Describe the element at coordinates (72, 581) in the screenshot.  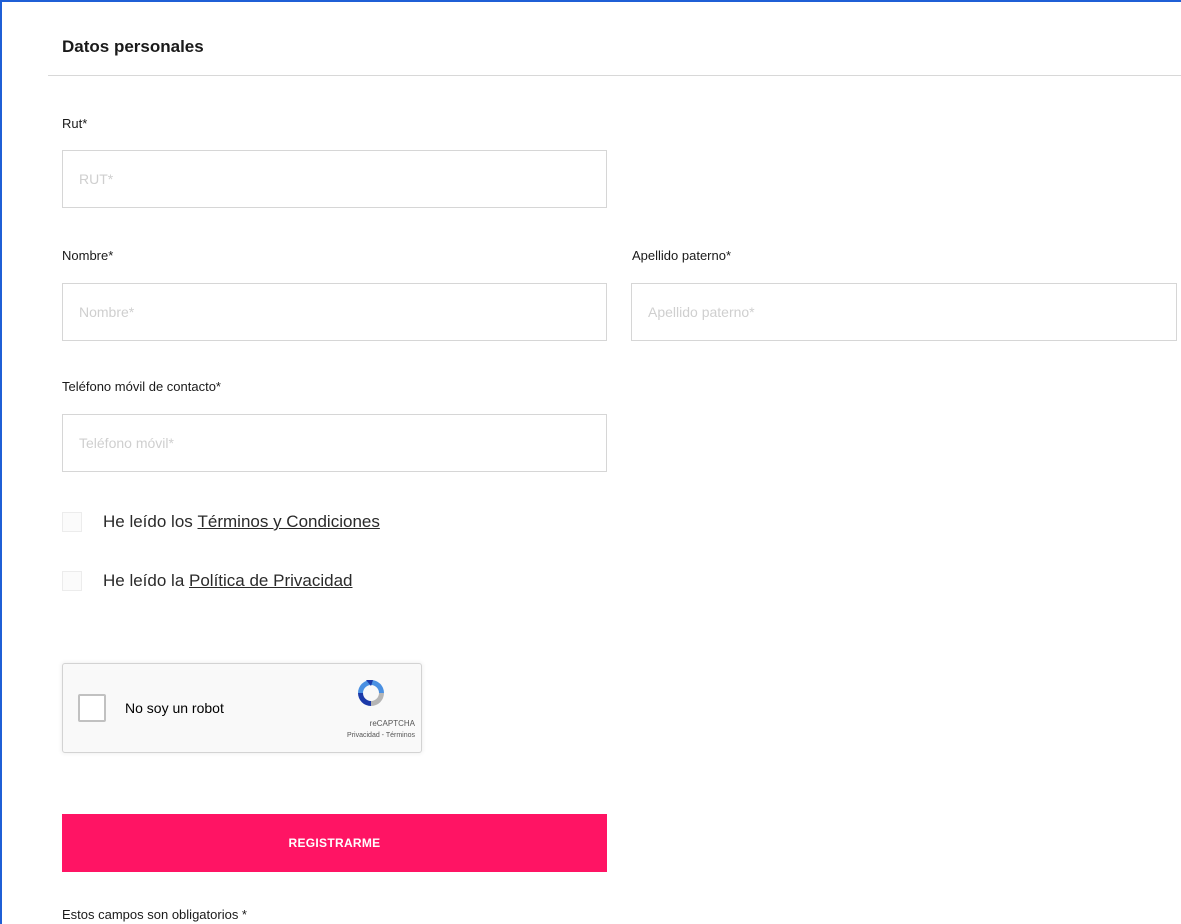
I see `privacy-checkbox` at that location.